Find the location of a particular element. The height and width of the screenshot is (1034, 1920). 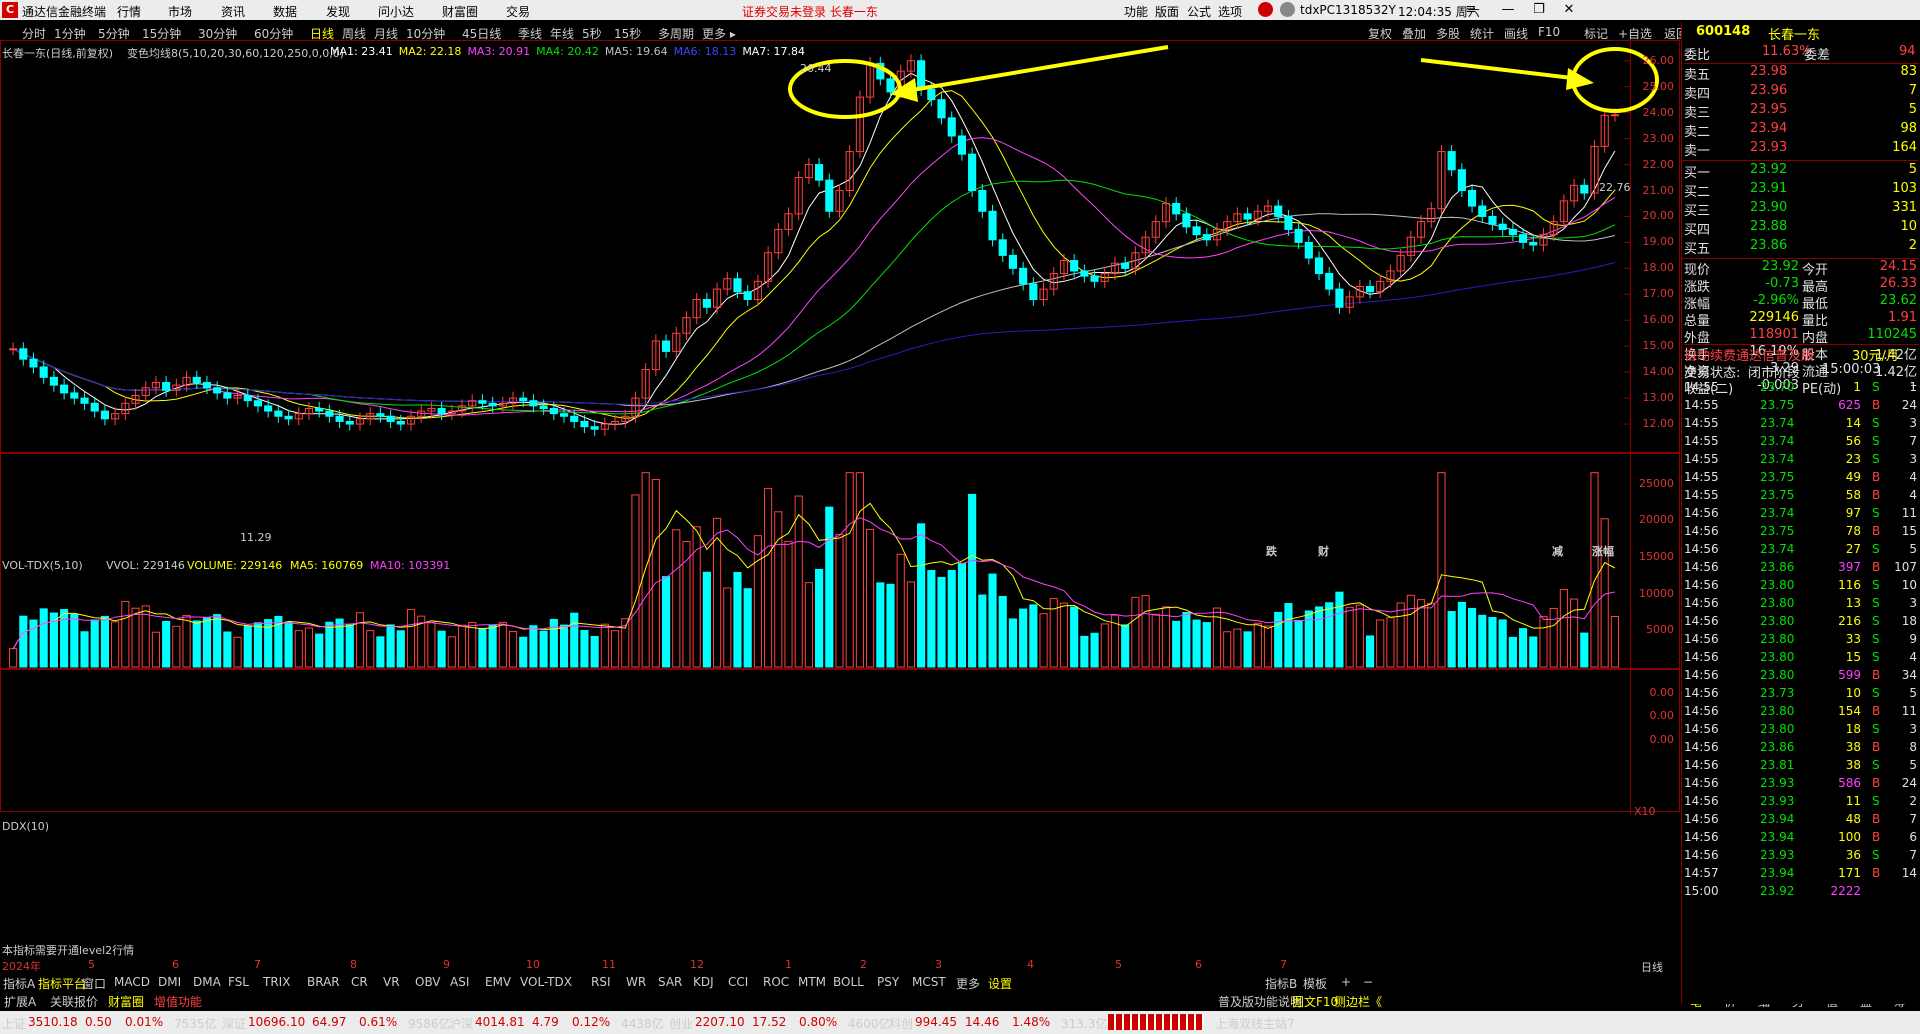

indicator-right-3: − is located at coordinates (1368, 982).